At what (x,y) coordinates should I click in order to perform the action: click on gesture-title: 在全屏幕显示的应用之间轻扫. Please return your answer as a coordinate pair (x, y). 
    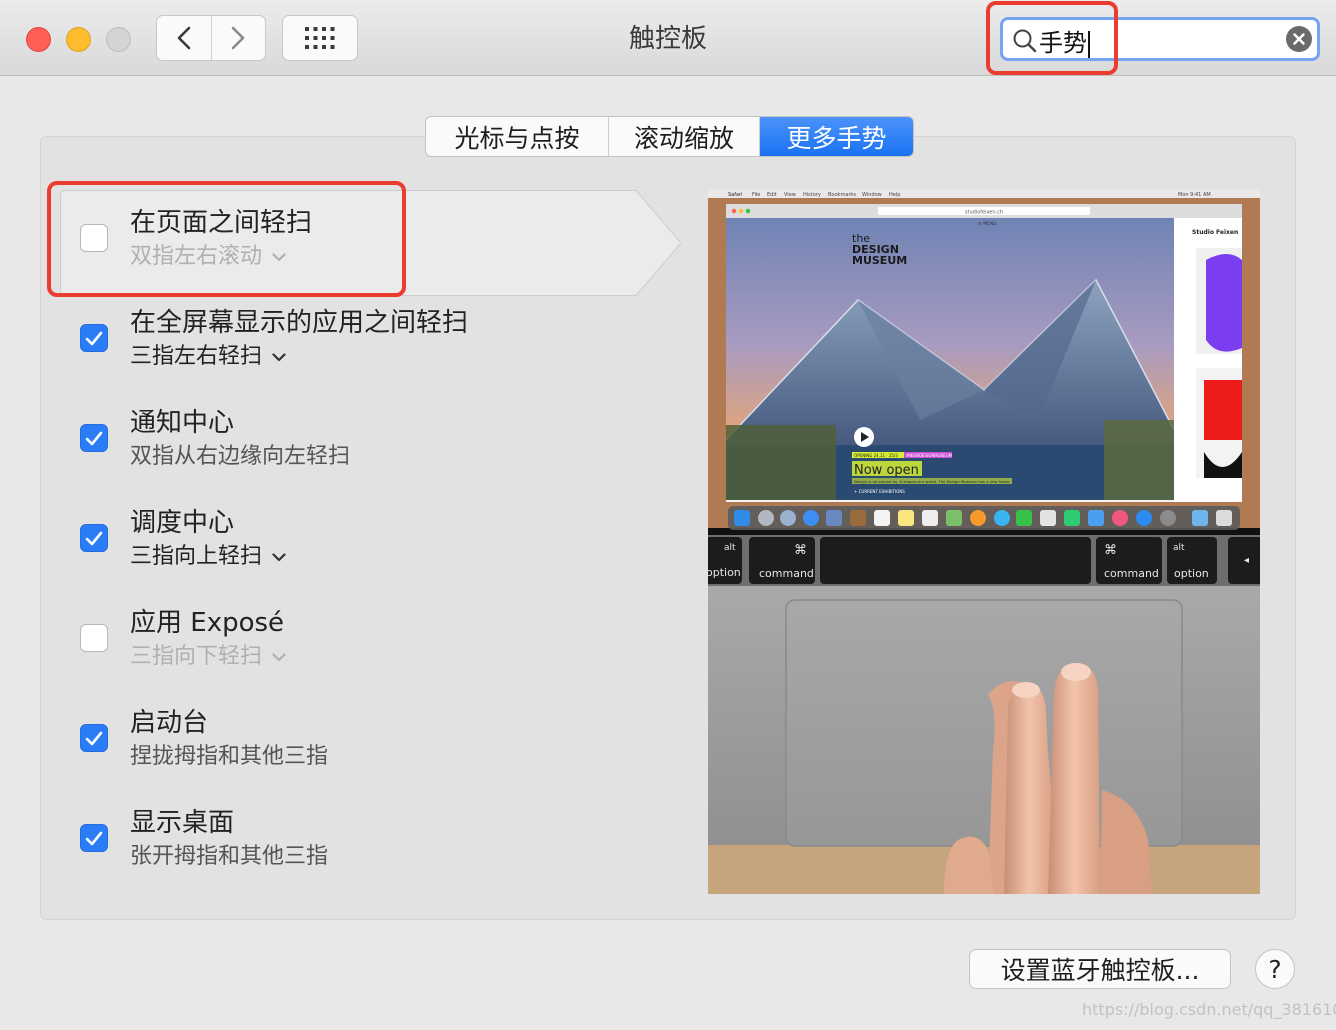
    Looking at the image, I should click on (299, 323).